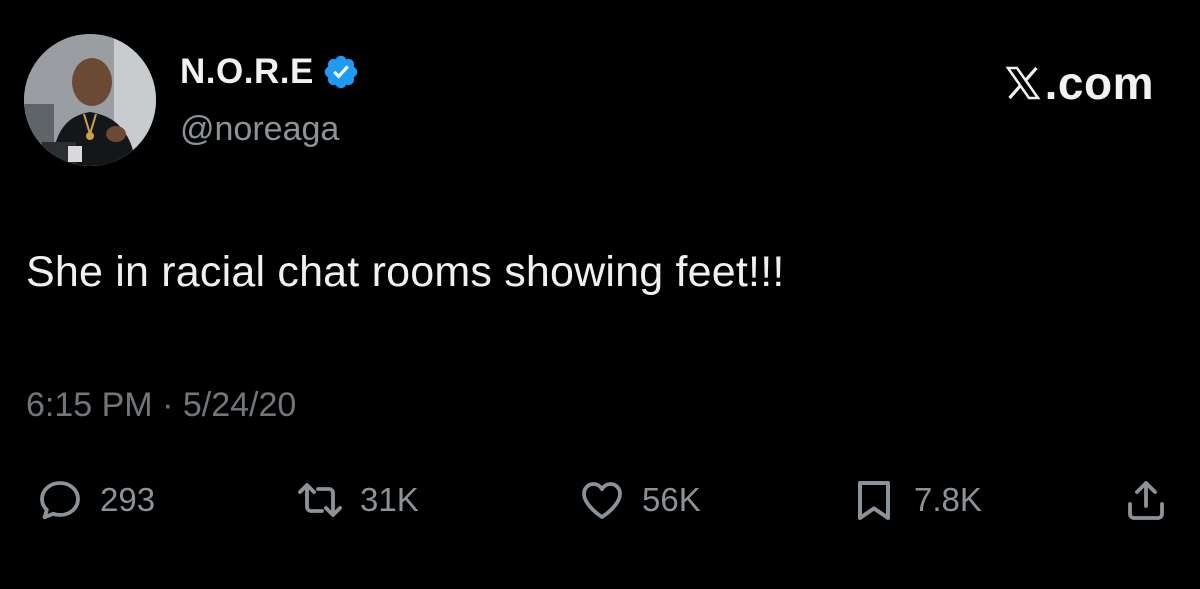 The width and height of the screenshot is (1200, 589). I want to click on retweet-button: 31K, so click(357, 500).